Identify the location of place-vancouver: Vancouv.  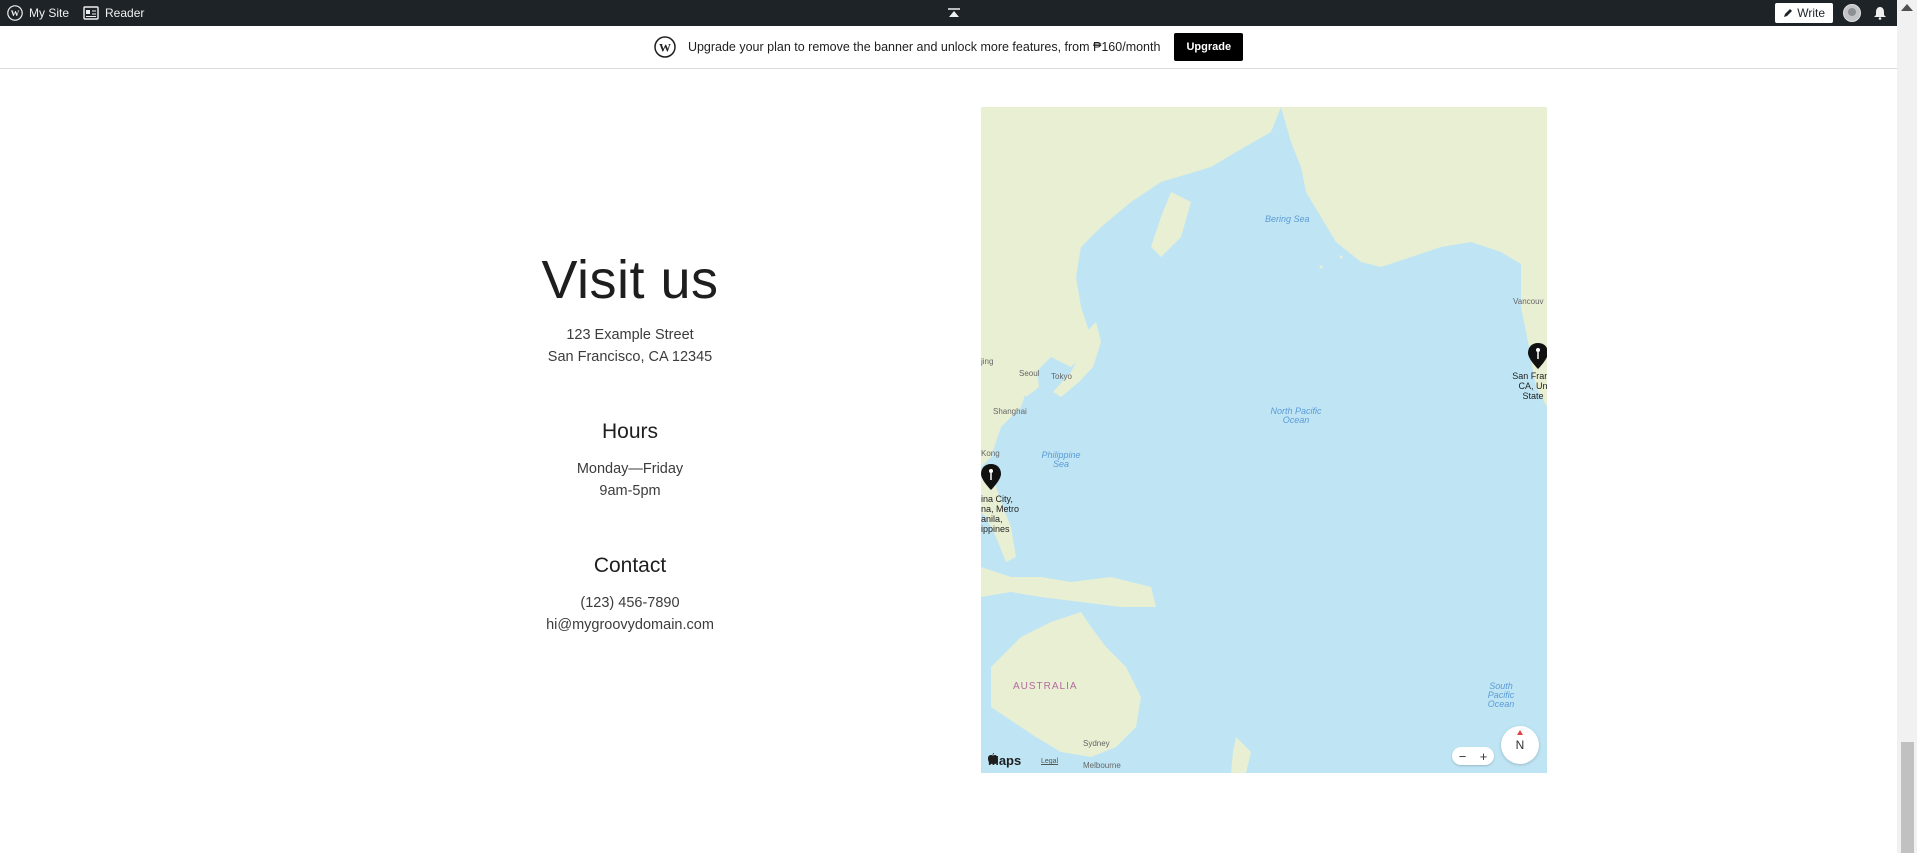
(1528, 301).